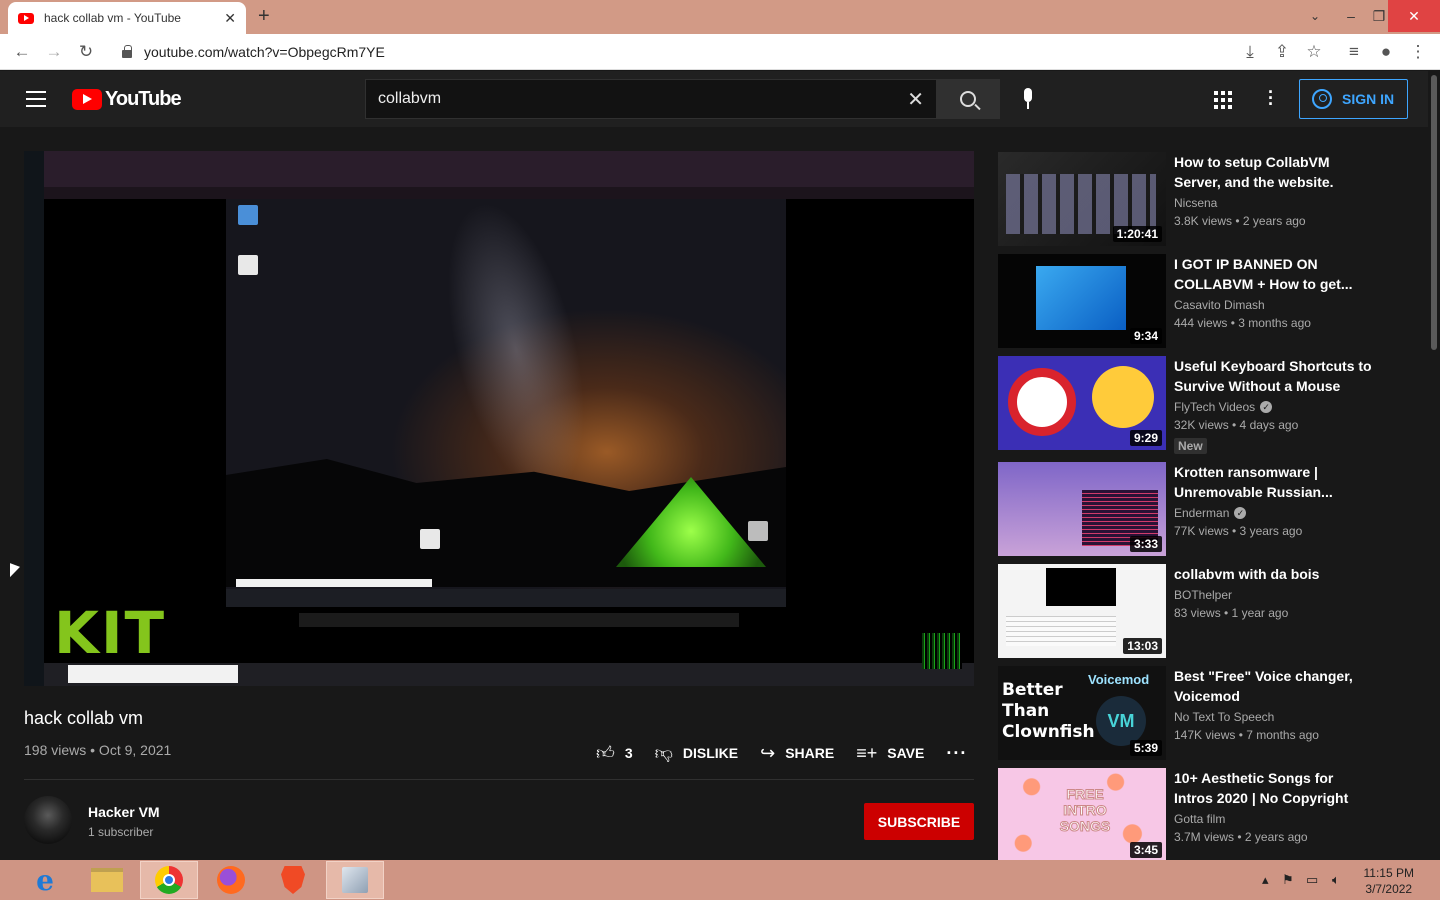  What do you see at coordinates (1414, 16) in the screenshot?
I see `close-window-icon: ✕` at bounding box center [1414, 16].